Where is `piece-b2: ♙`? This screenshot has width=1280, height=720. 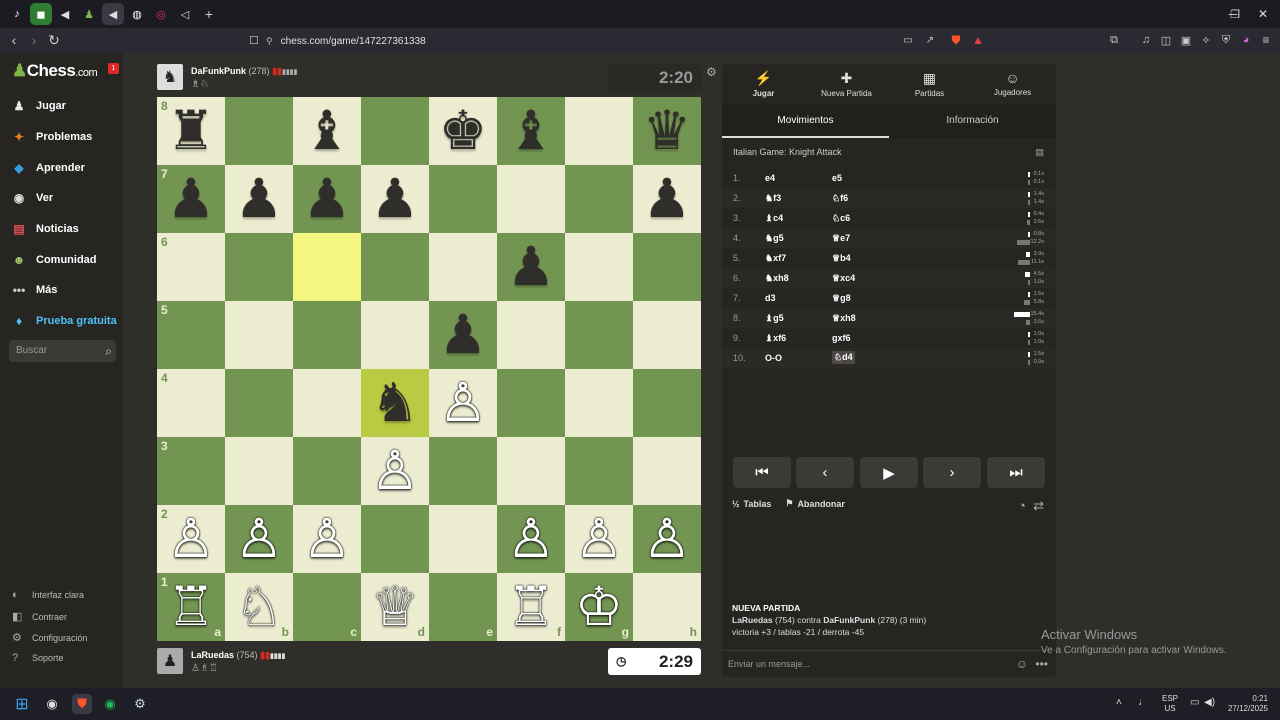
piece-b2: ♙ is located at coordinates (259, 539).